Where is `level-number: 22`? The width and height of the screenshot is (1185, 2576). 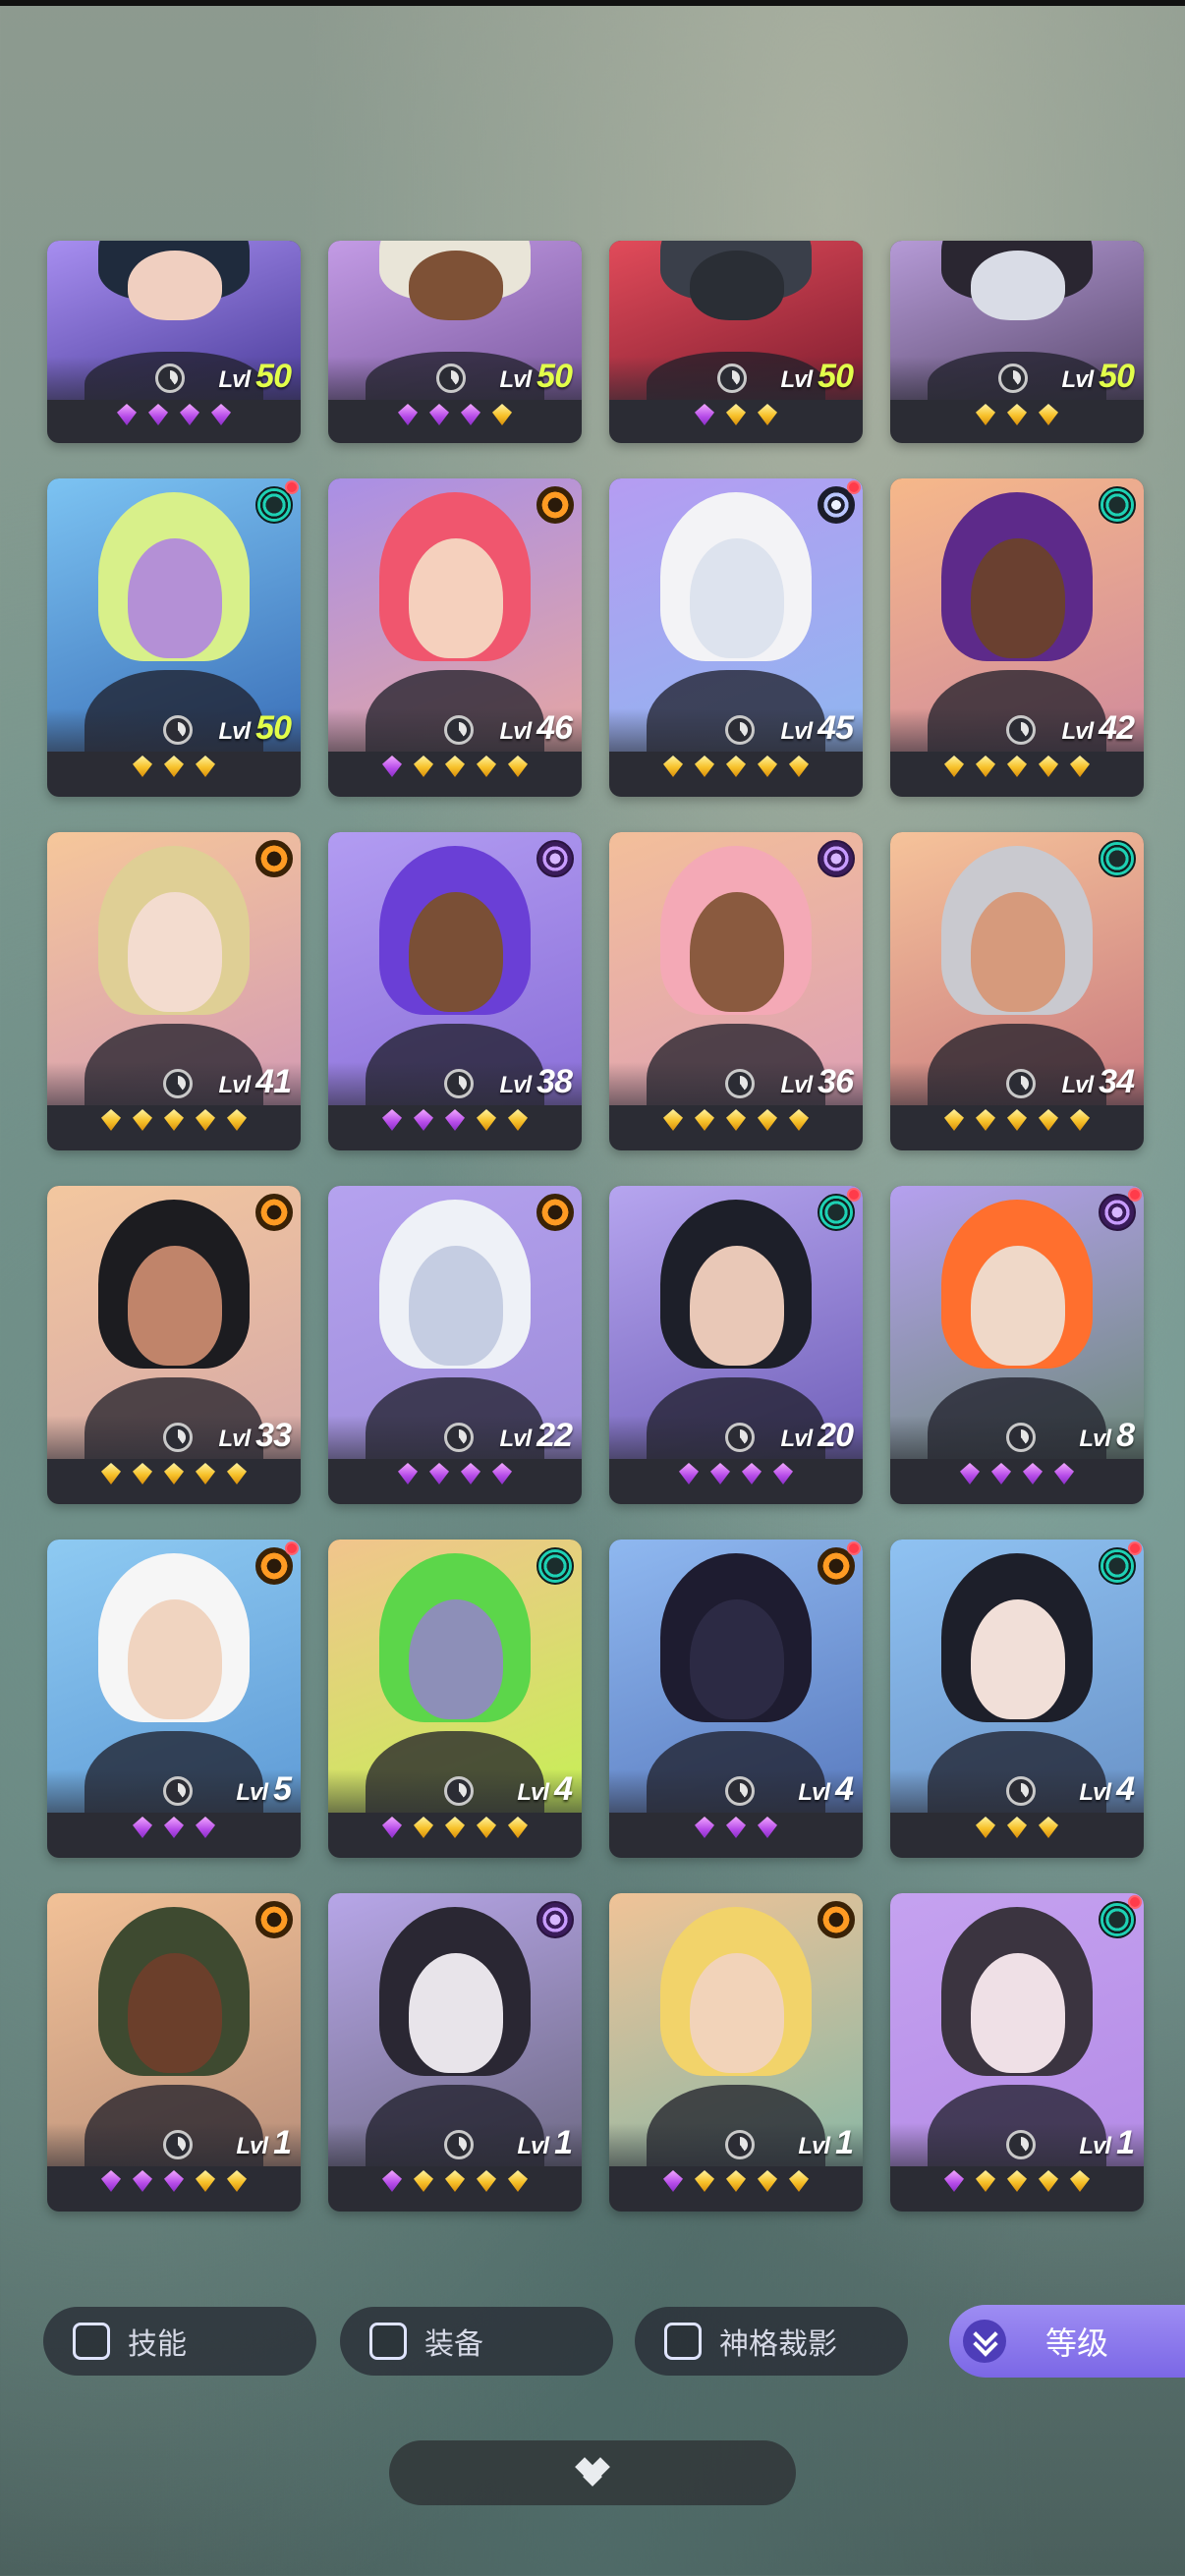
level-number: 22 is located at coordinates (554, 1435).